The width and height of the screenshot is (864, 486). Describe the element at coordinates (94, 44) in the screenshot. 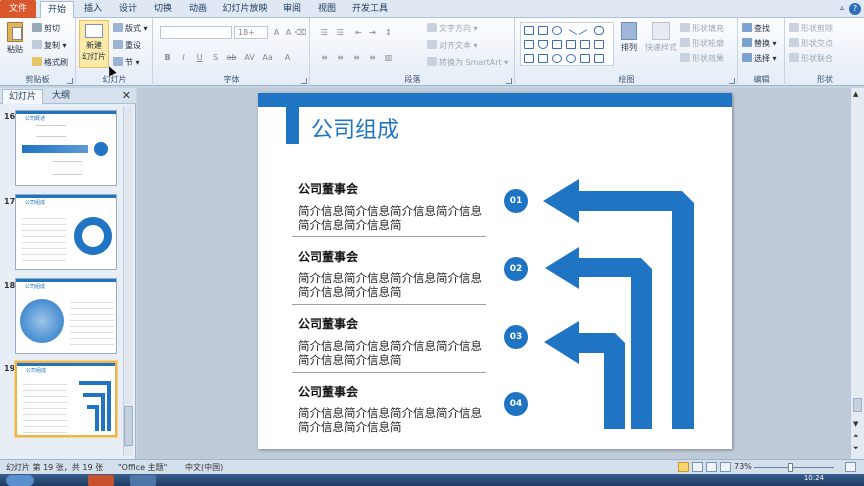

I see `new-slide-button: 新建 幻灯片` at that location.